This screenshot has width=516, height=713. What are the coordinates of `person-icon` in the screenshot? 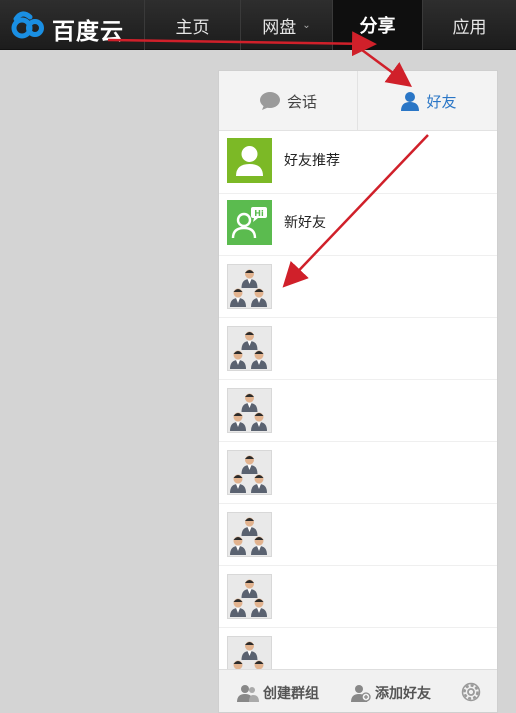 It's located at (410, 101).